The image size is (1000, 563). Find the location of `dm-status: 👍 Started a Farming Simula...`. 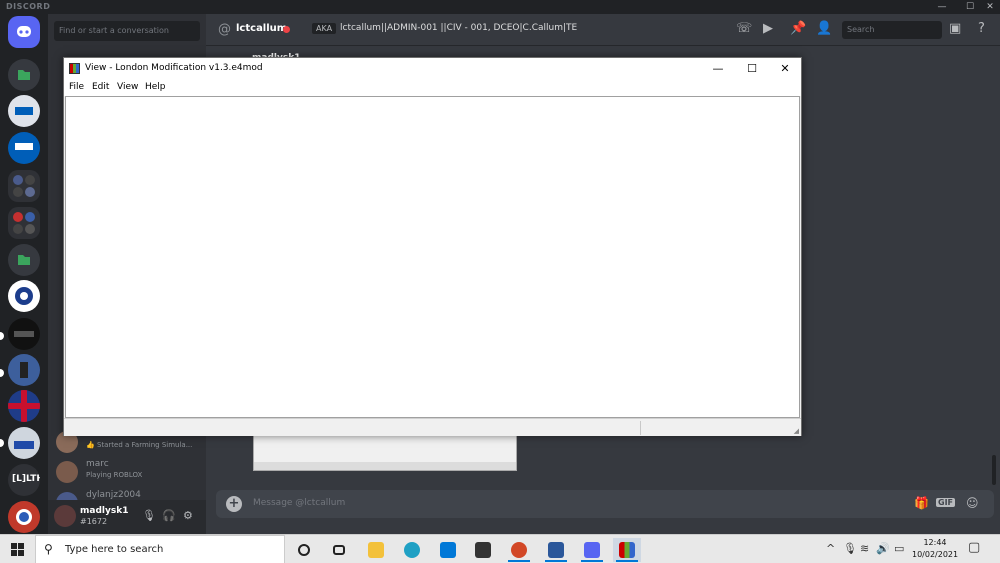

dm-status: 👍 Started a Farming Simula... is located at coordinates (139, 445).